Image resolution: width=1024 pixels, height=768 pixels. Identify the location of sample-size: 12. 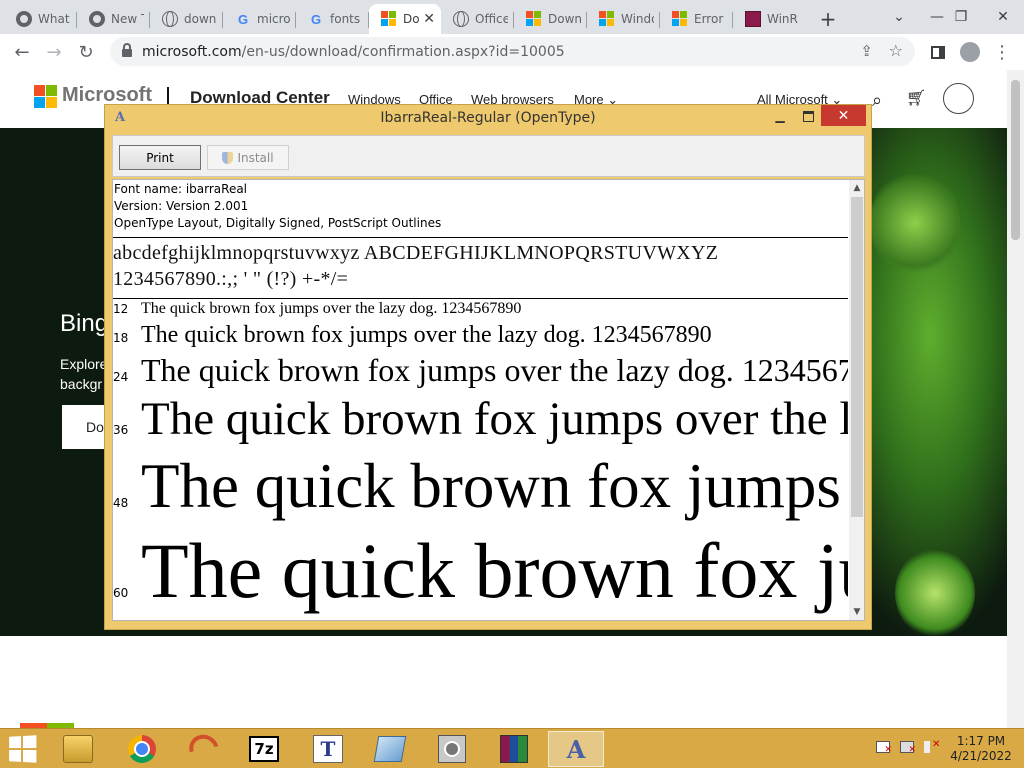
(121, 309).